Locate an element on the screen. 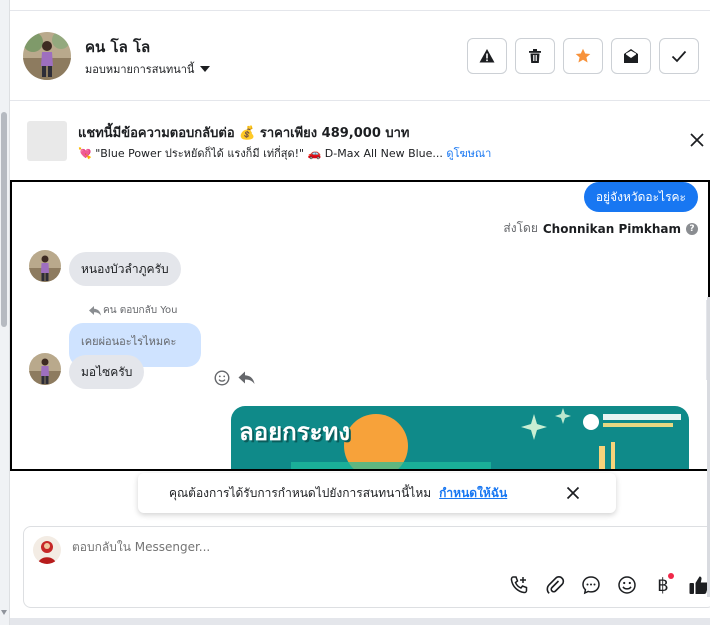 Image resolution: width=710 pixels, height=625 pixels. call-add-icon is located at coordinates (519, 585).